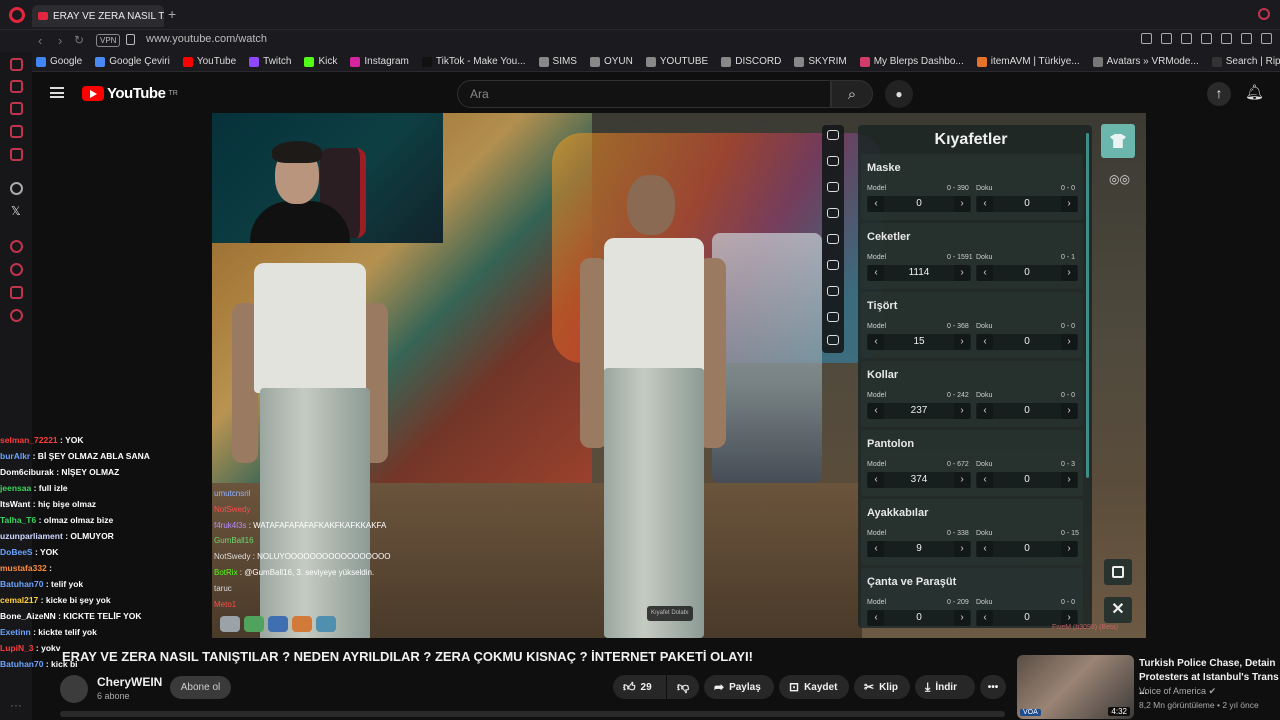  What do you see at coordinates (833, 317) in the screenshot?
I see `shirt-icon` at bounding box center [833, 317].